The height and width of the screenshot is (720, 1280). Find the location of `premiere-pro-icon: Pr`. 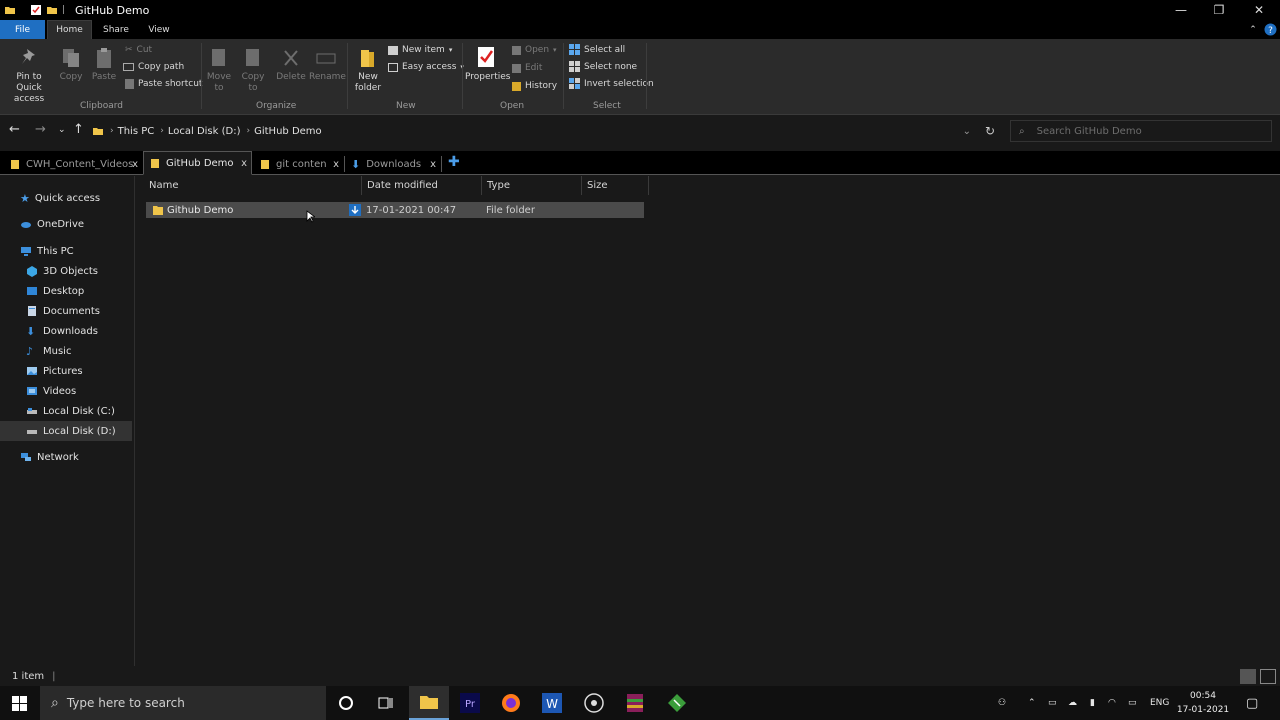

premiere-pro-icon: Pr is located at coordinates (470, 703).